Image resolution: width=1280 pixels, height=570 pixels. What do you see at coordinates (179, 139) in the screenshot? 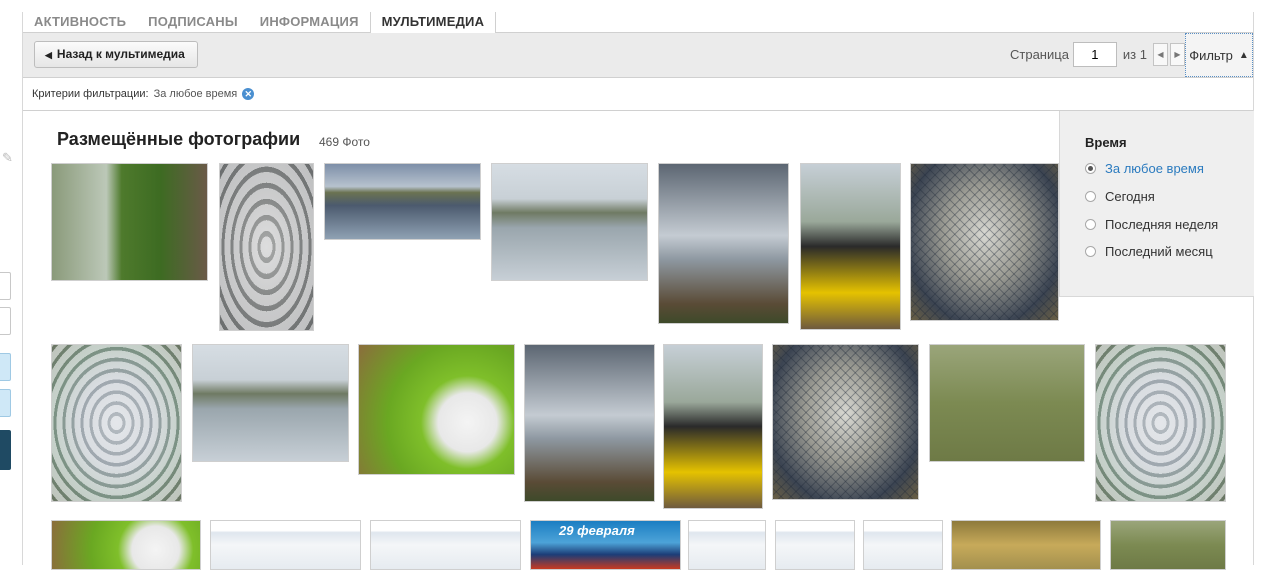
I see `gallery-title: Размещённые фотографии` at bounding box center [179, 139].